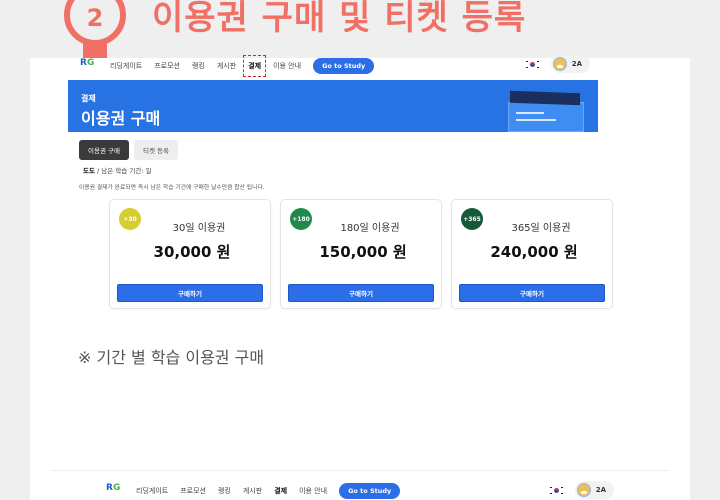 The height and width of the screenshot is (500, 720). I want to click on purchase-tabs: 이용권 구매 티켓 등록, so click(131, 150).